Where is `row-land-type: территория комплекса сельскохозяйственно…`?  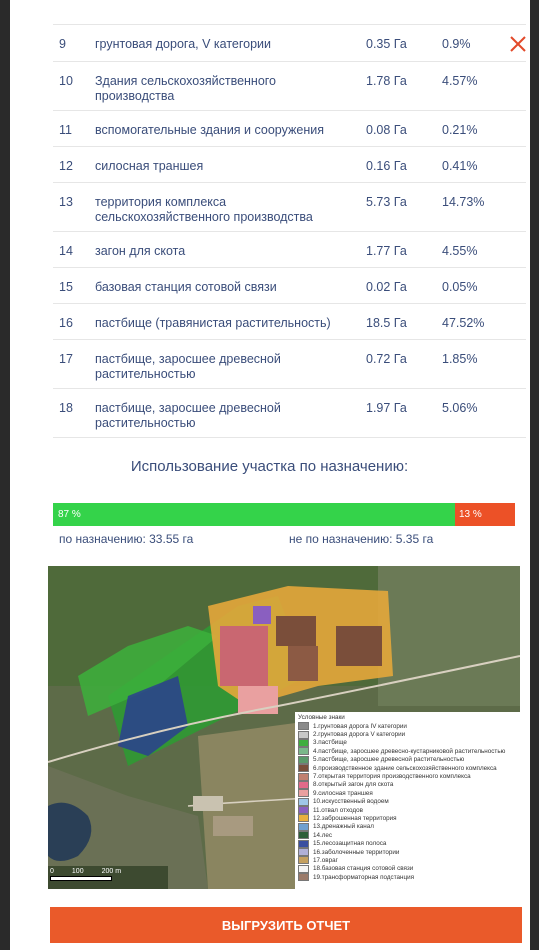
row-land-type: территория комплекса сельскохозяйственно… is located at coordinates (204, 209).